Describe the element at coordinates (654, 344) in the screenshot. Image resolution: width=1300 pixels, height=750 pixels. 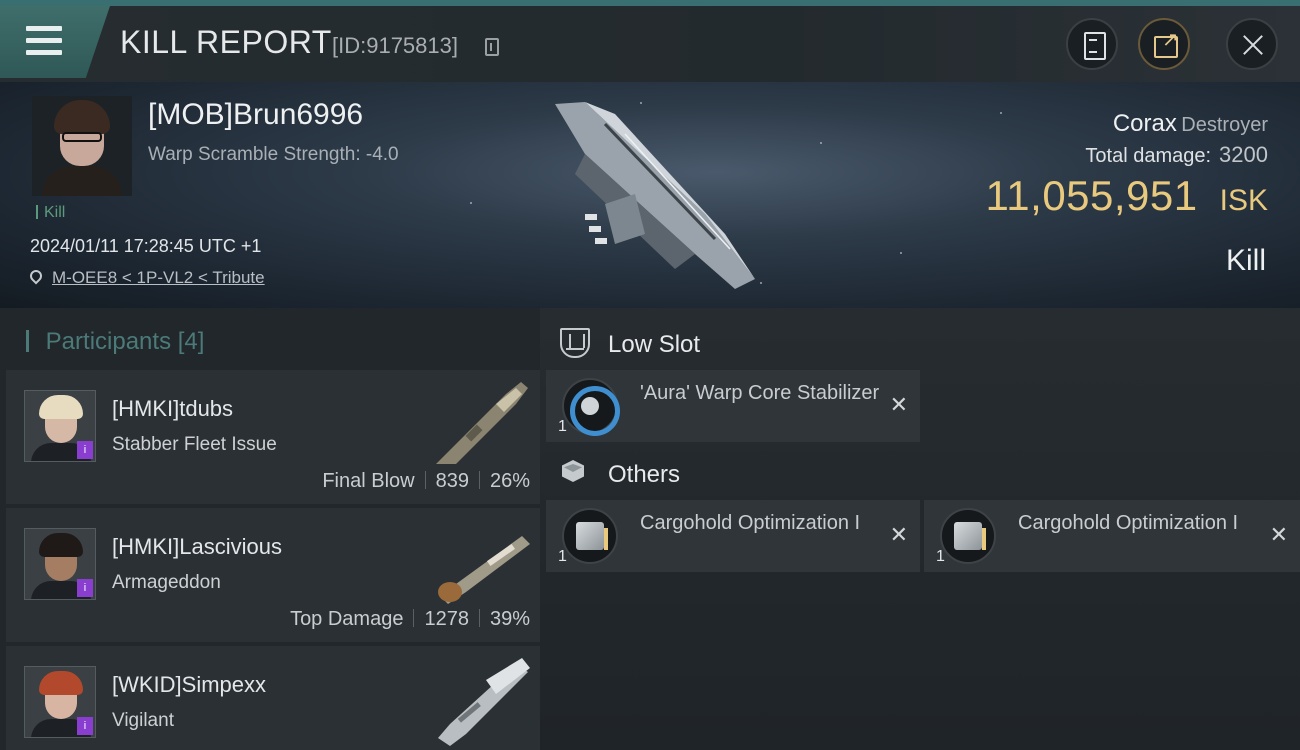
I see `low-slot-label: Low Slot` at that location.